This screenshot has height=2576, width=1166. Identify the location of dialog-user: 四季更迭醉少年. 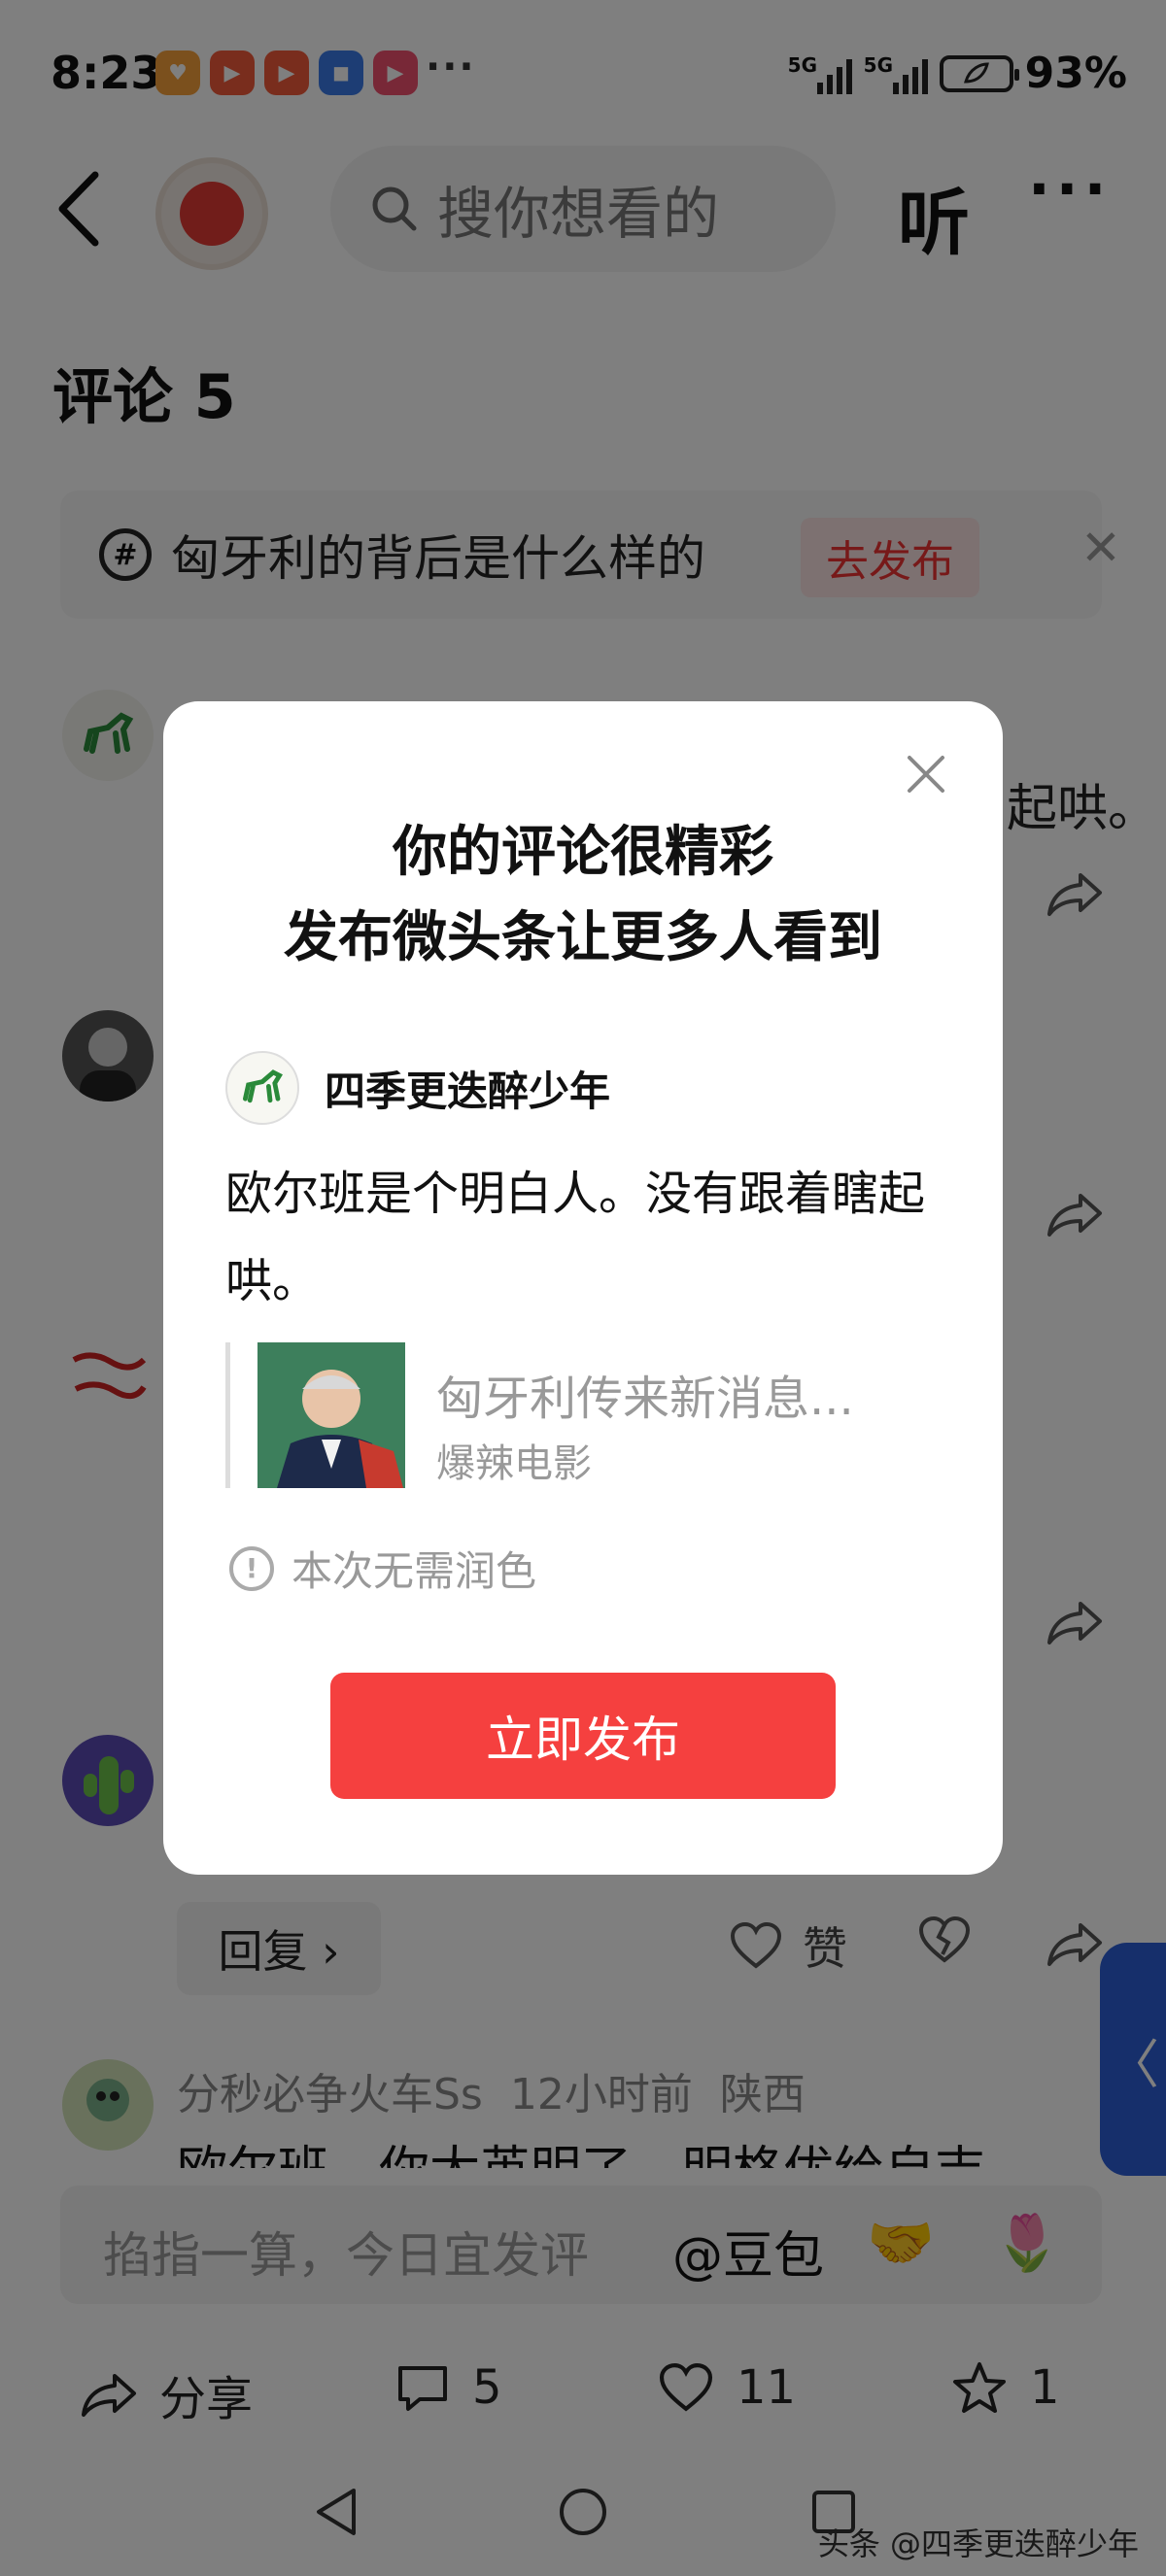
(417, 1088).